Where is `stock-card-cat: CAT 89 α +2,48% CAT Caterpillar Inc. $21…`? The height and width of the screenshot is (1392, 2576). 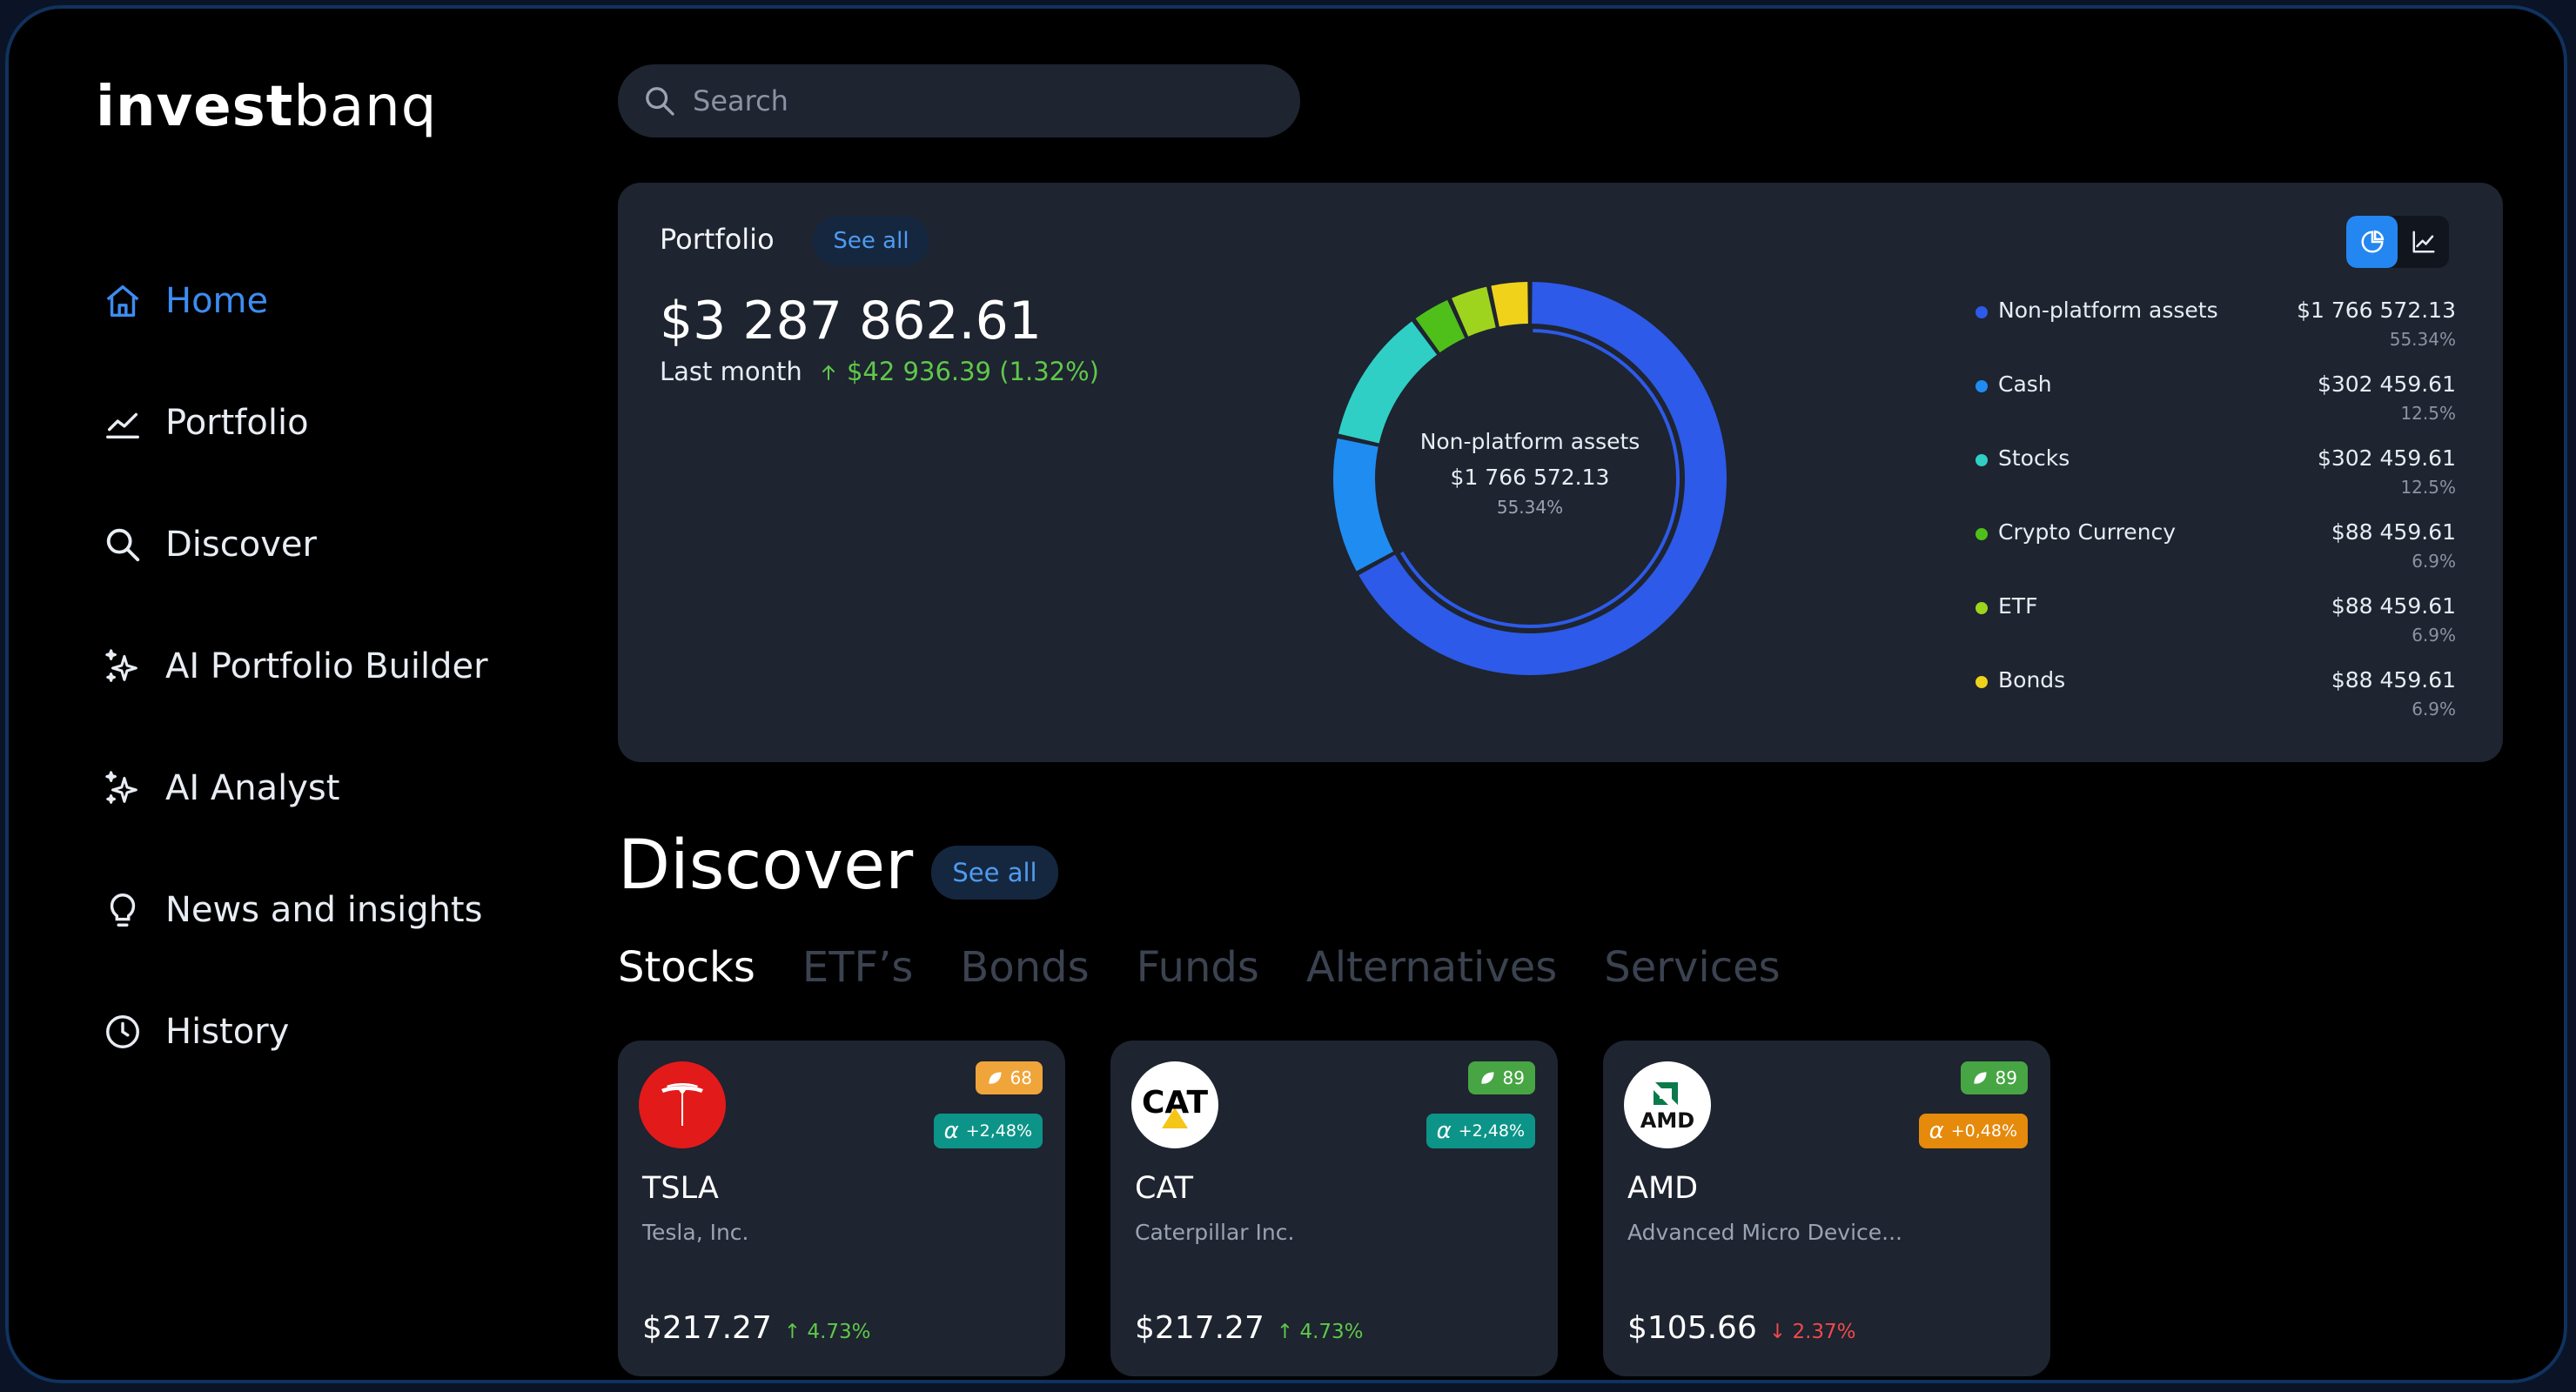
stock-card-cat: CAT 89 α +2,48% CAT Caterpillar Inc. $21… is located at coordinates (1334, 1208).